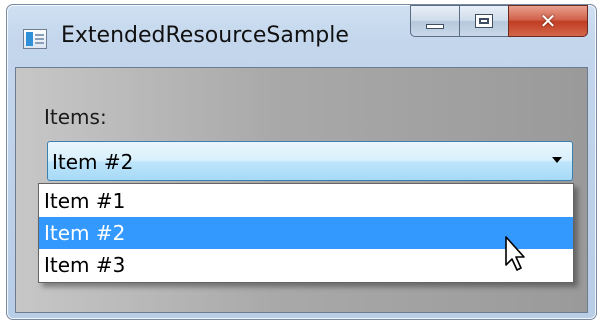 This screenshot has width=603, height=324. What do you see at coordinates (515, 253) in the screenshot?
I see `mouse-pointer-icon` at bounding box center [515, 253].